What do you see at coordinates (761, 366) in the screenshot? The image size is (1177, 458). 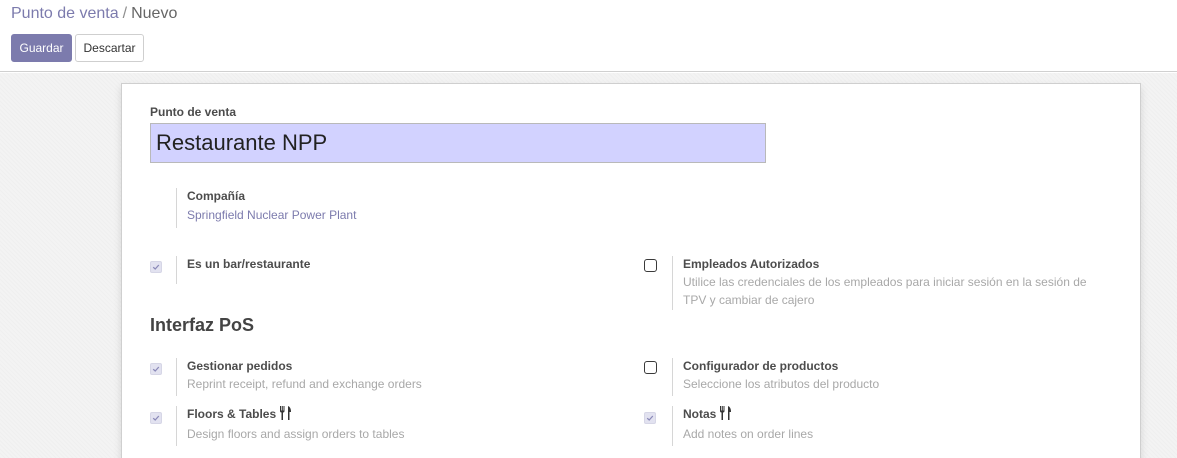 I see `product-configurator-label: Configurador de productos` at bounding box center [761, 366].